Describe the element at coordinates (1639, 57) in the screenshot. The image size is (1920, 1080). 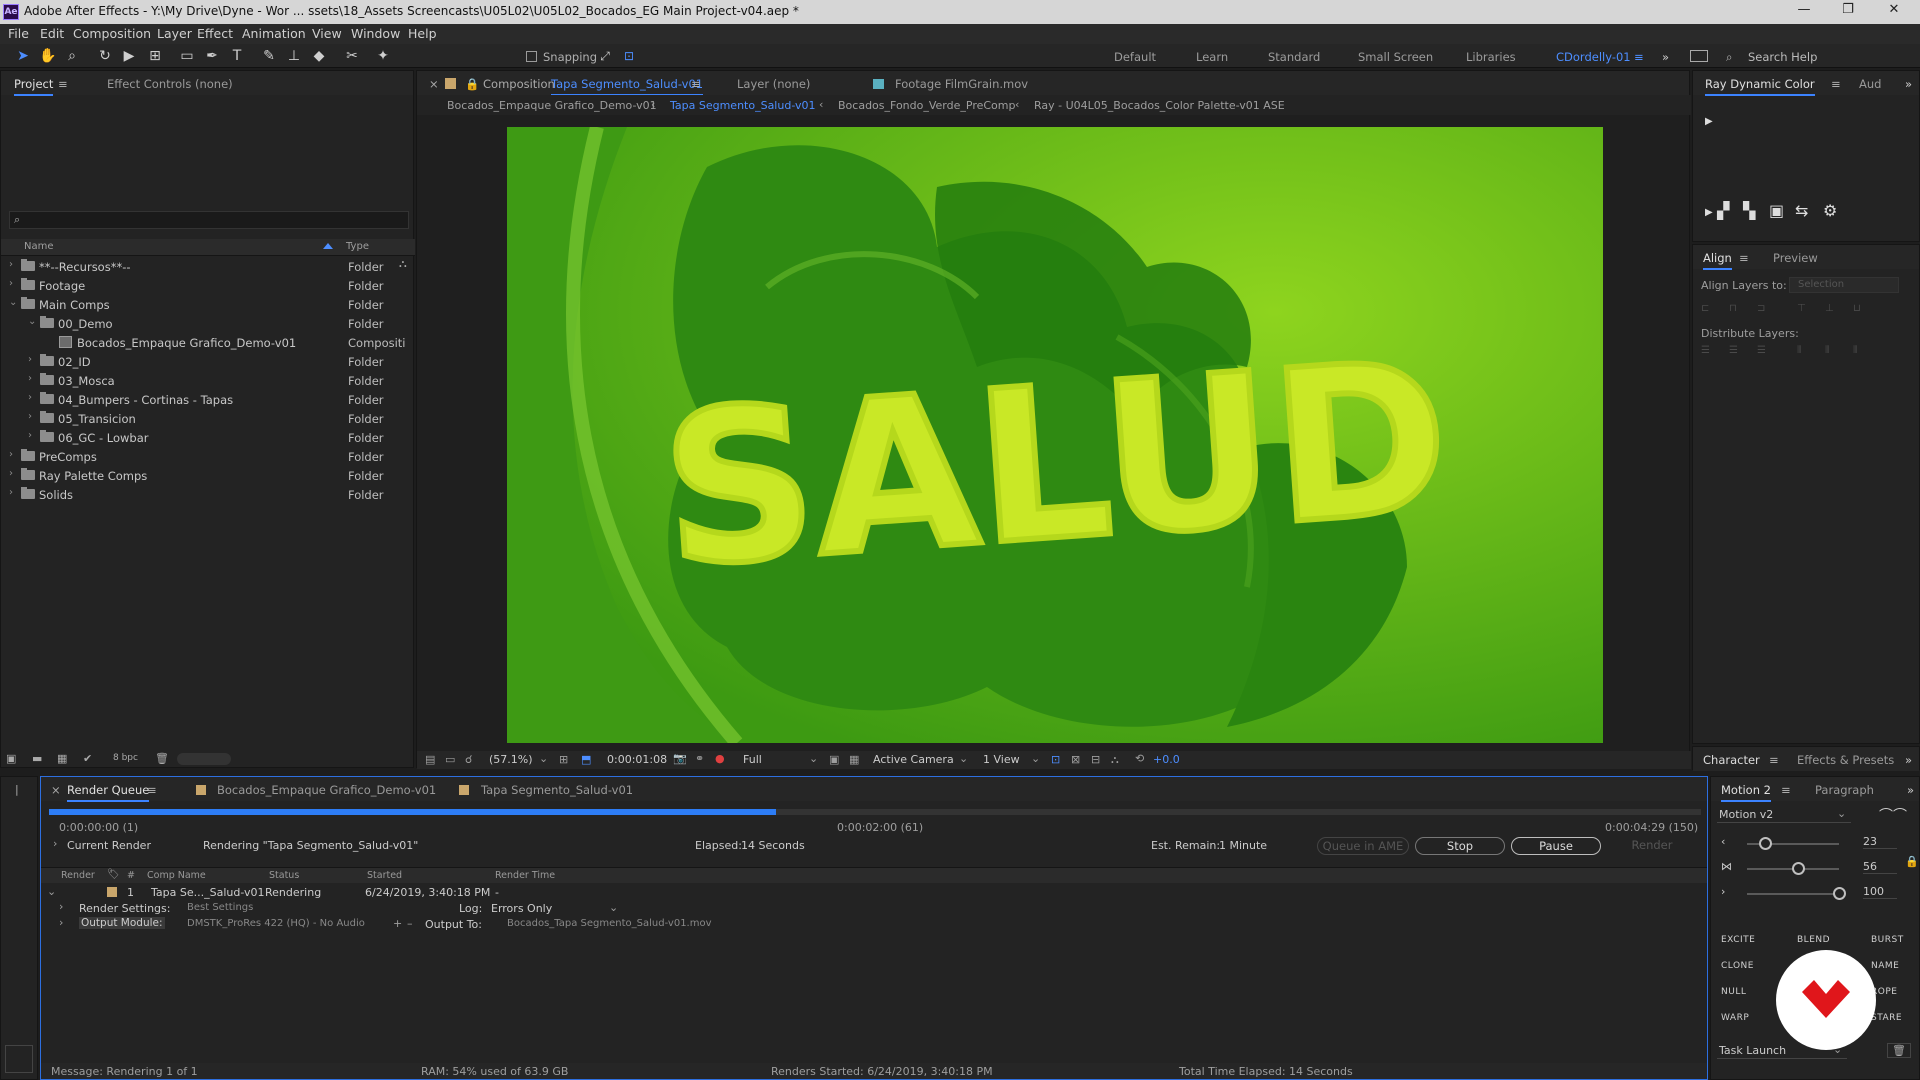
I see `workspace-menu-icon: ≡` at that location.